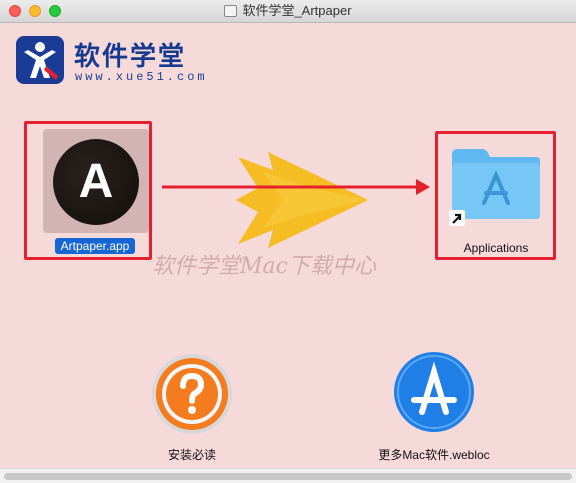 This screenshot has height=483, width=576. I want to click on logo-name: 软件学堂, so click(130, 56).